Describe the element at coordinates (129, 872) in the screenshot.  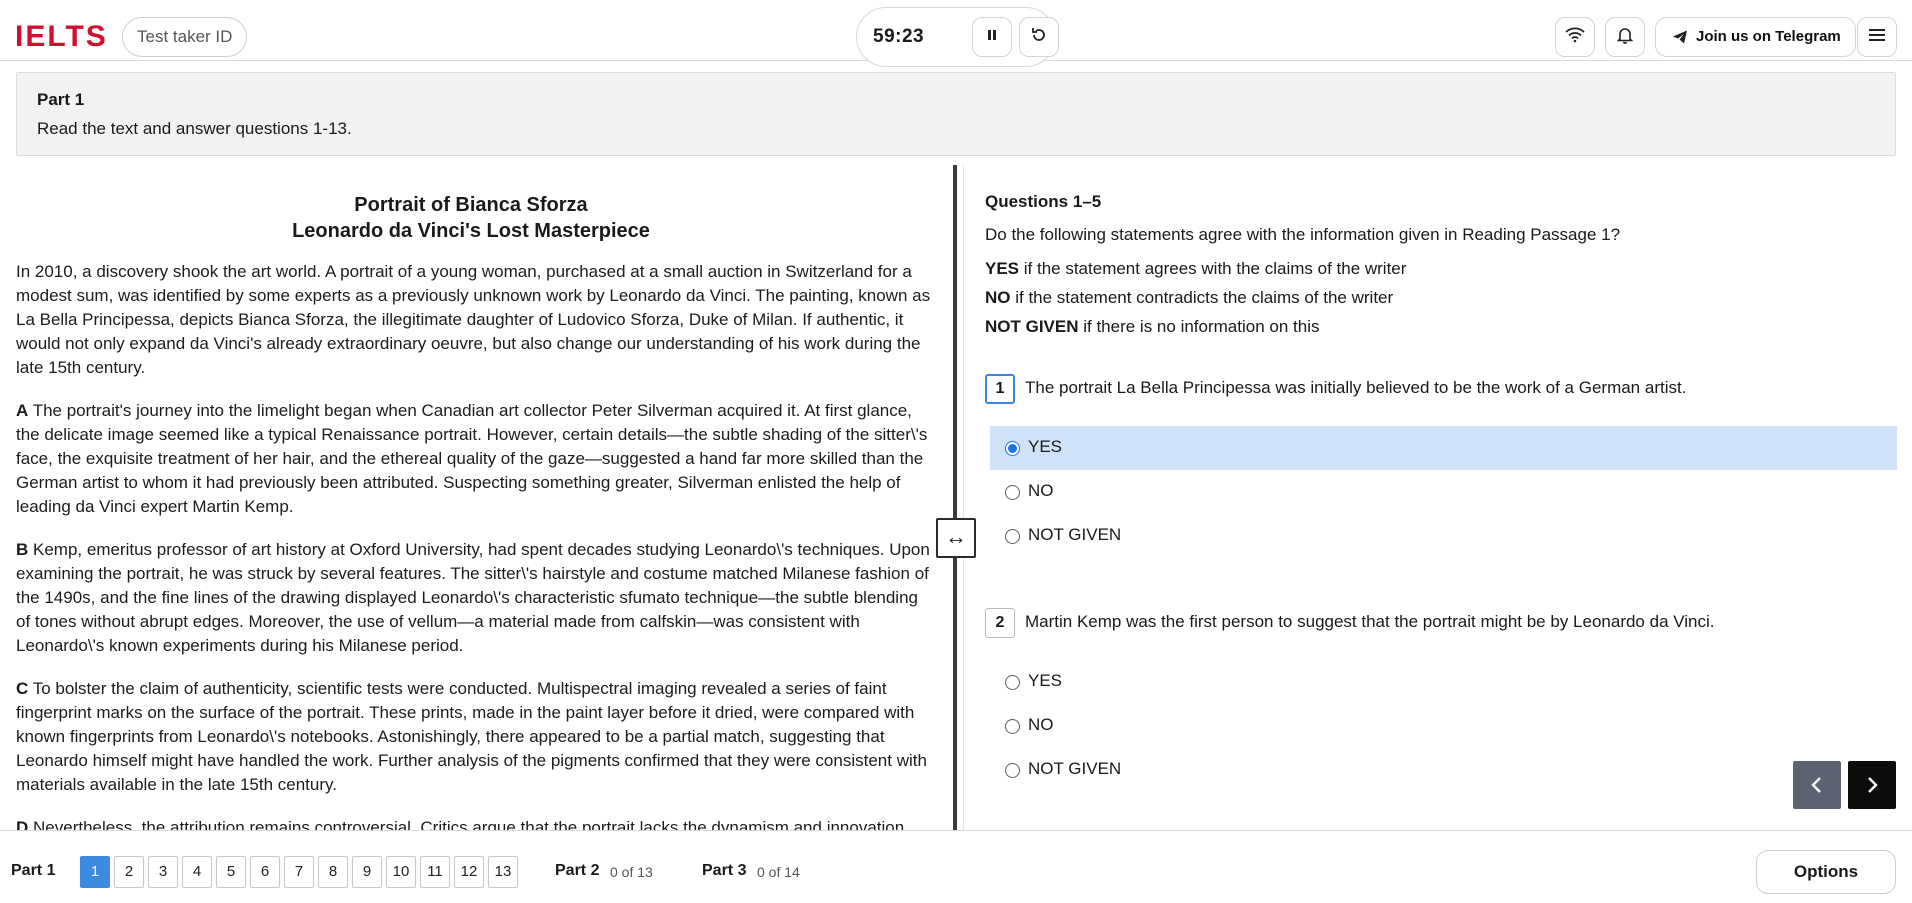
I see `question-nav-button: 2` at that location.